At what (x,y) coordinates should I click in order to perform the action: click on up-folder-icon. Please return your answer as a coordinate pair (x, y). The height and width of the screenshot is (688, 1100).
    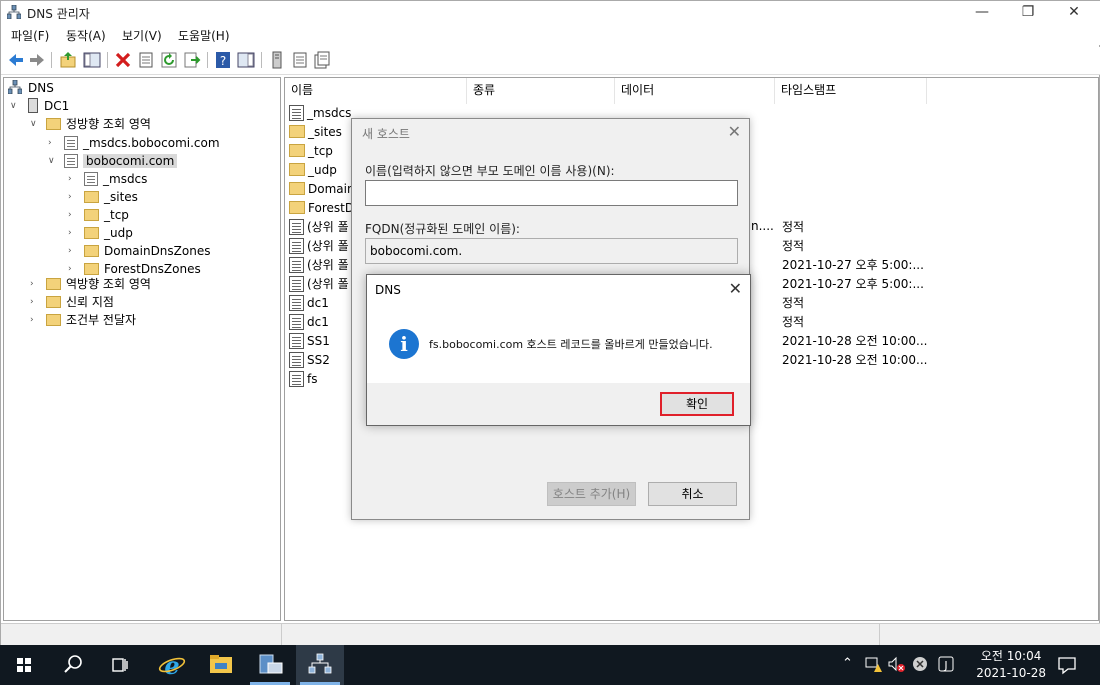
    Looking at the image, I should click on (68, 60).